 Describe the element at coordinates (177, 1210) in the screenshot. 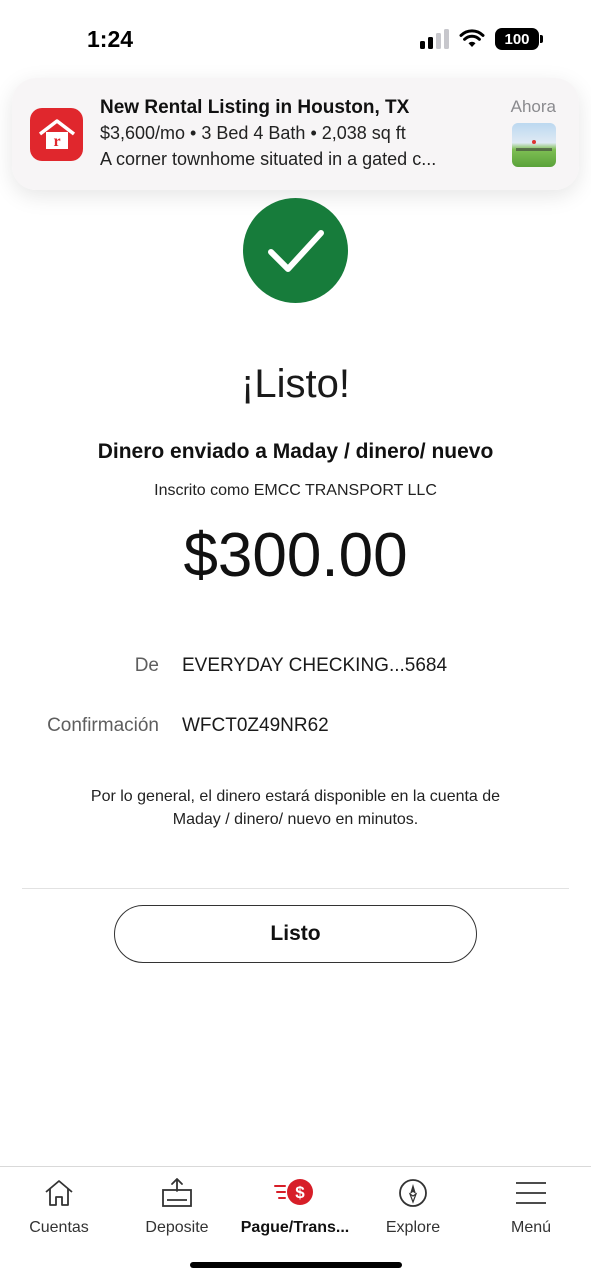

I see `tab-deposit: Deposite` at that location.